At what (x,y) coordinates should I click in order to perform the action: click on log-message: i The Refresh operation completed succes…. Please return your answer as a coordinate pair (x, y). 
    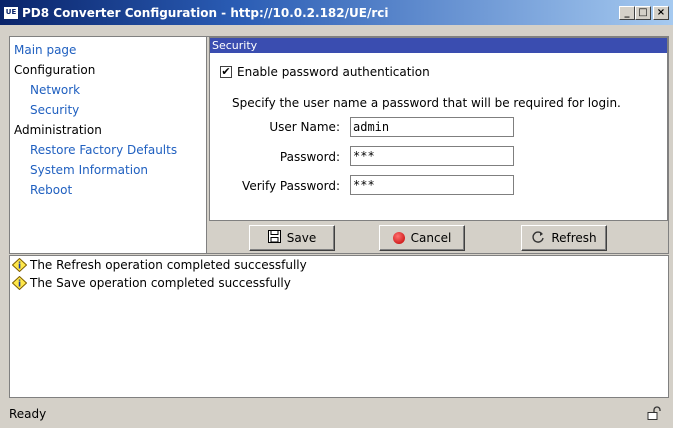
    Looking at the image, I should click on (339, 265).